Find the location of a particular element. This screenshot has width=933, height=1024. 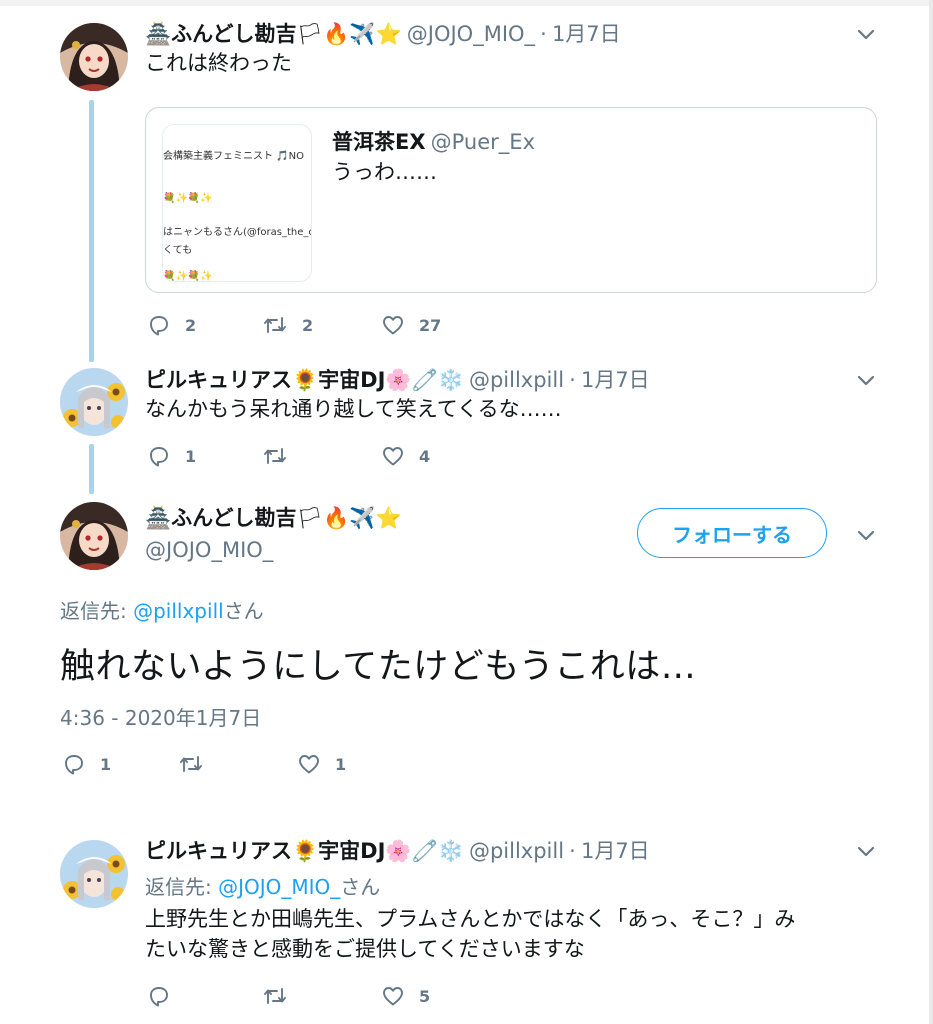

like-count: 1 is located at coordinates (341, 764).